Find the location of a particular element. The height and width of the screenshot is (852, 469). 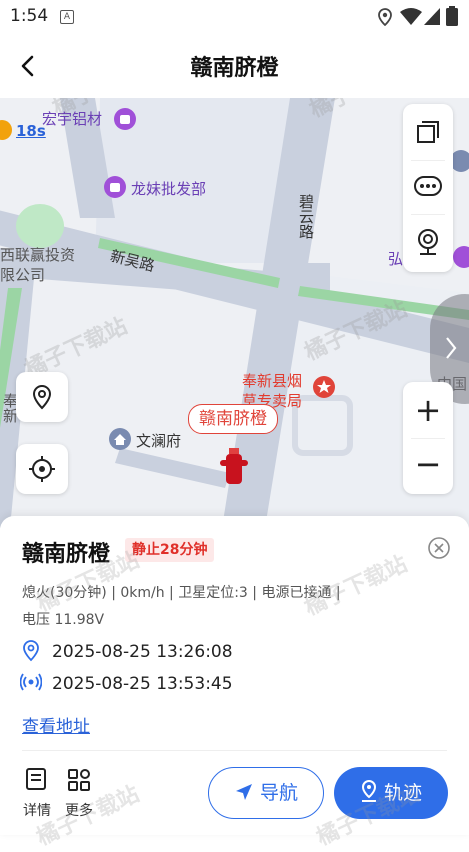

navigate-button: 导航 is located at coordinates (266, 793).